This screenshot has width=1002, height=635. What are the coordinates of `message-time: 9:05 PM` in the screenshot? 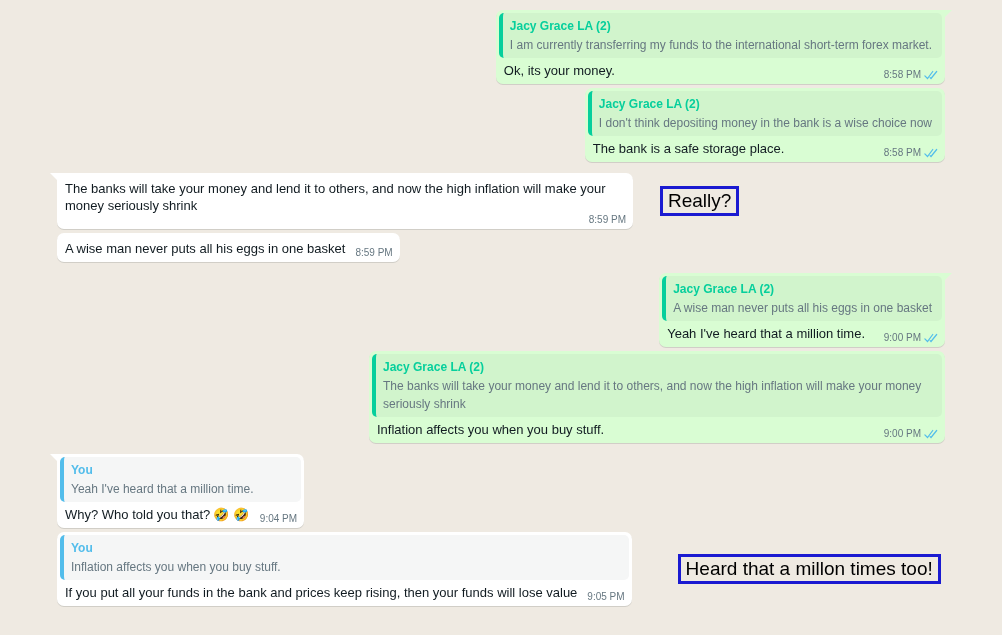 It's located at (606, 597).